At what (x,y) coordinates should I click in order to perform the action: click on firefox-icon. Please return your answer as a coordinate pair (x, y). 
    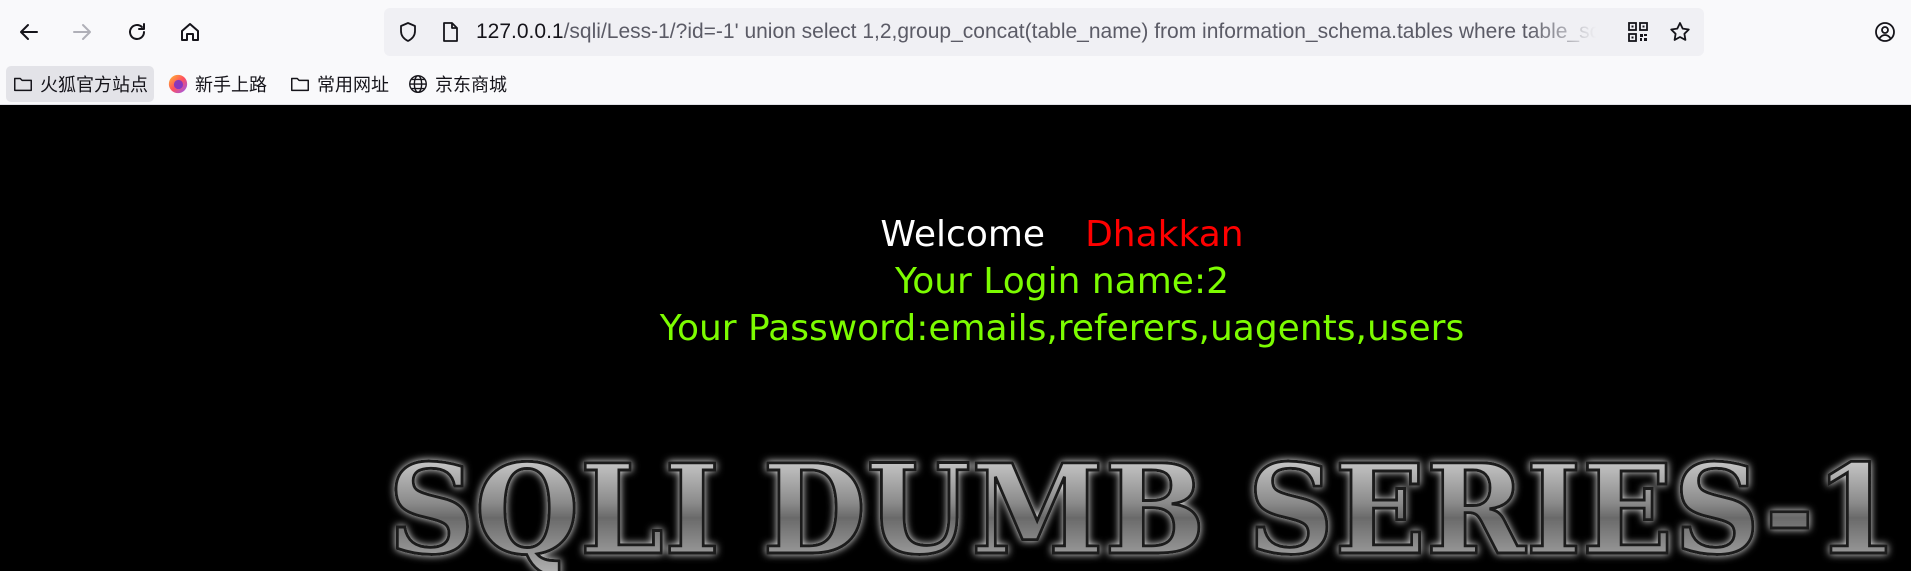
    Looking at the image, I should click on (178, 84).